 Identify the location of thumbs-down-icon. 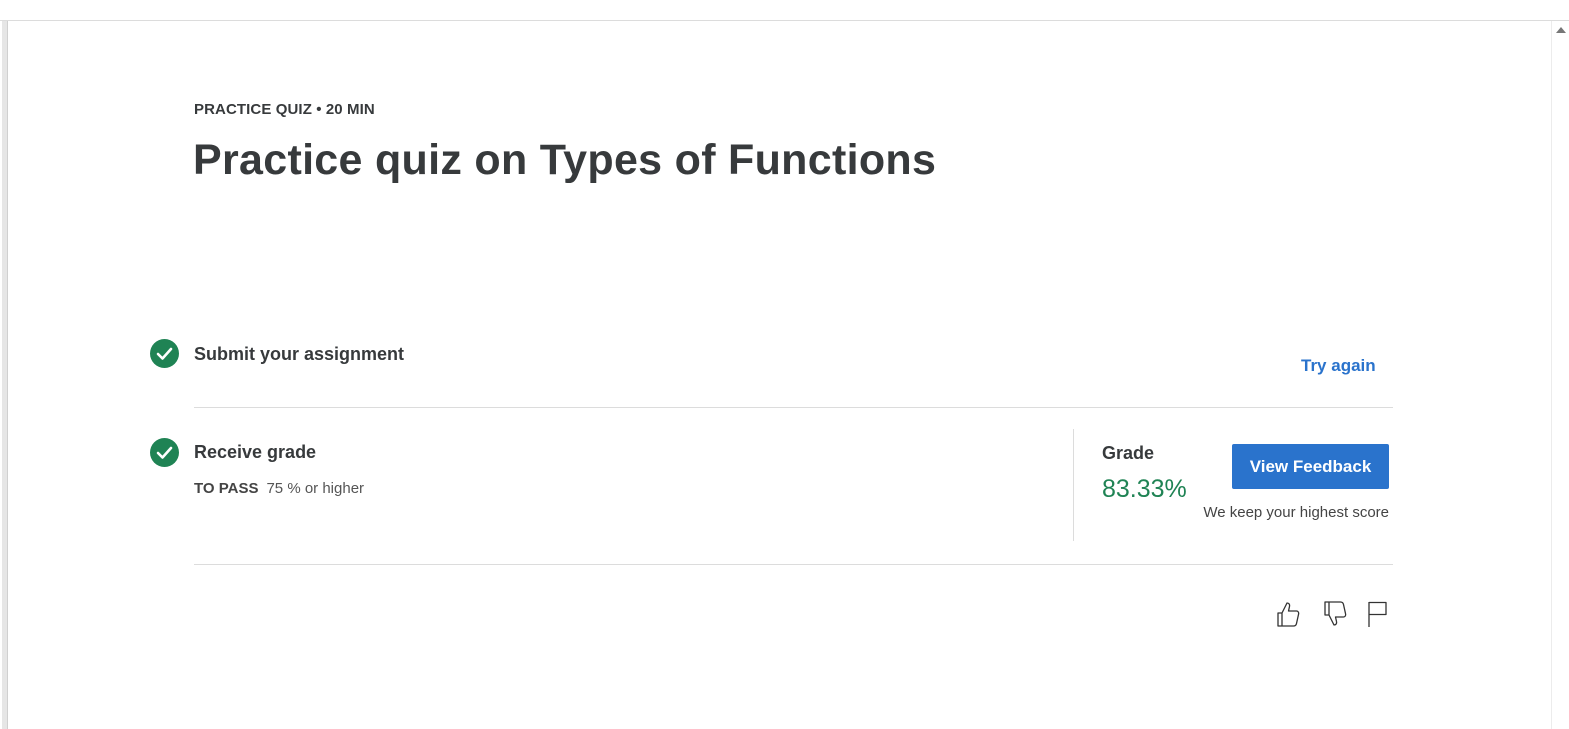
(1335, 614).